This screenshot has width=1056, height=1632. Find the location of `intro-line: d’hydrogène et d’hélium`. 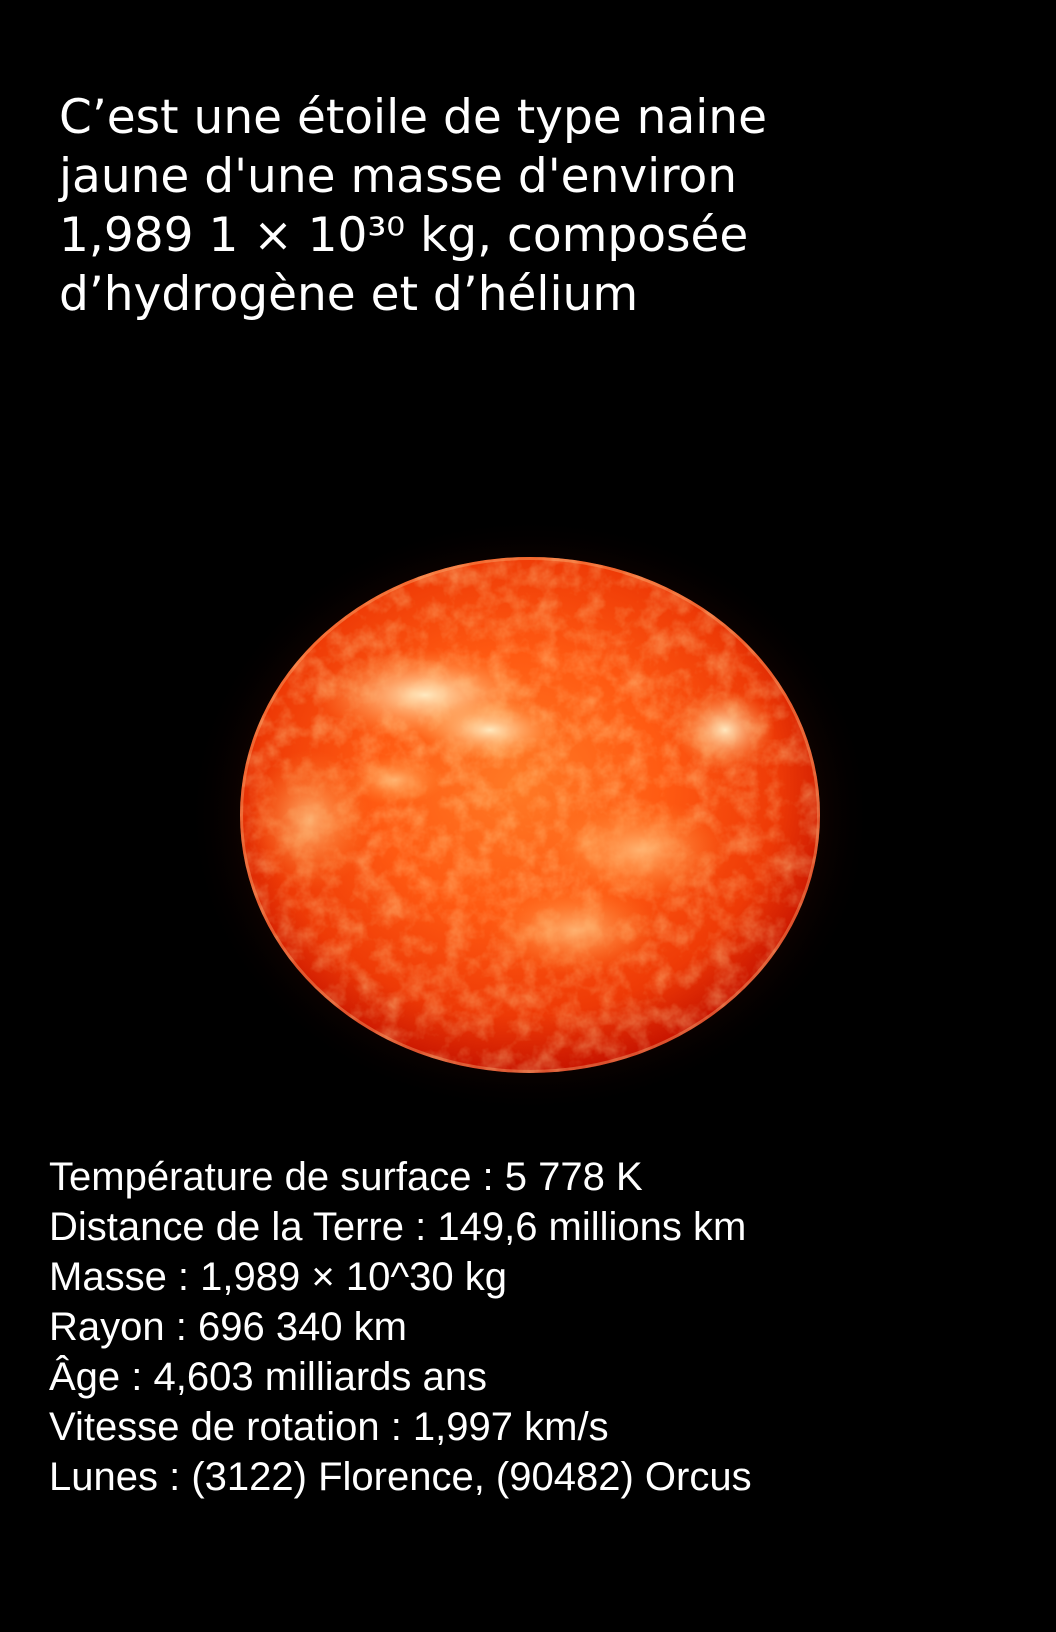

intro-line: d’hydrogène et d’hélium is located at coordinates (349, 294).